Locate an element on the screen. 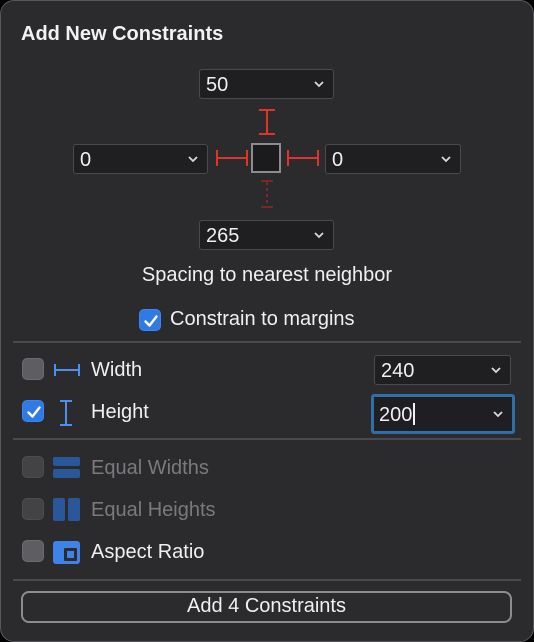 The width and height of the screenshot is (534, 642). width-label: Width is located at coordinates (117, 370).